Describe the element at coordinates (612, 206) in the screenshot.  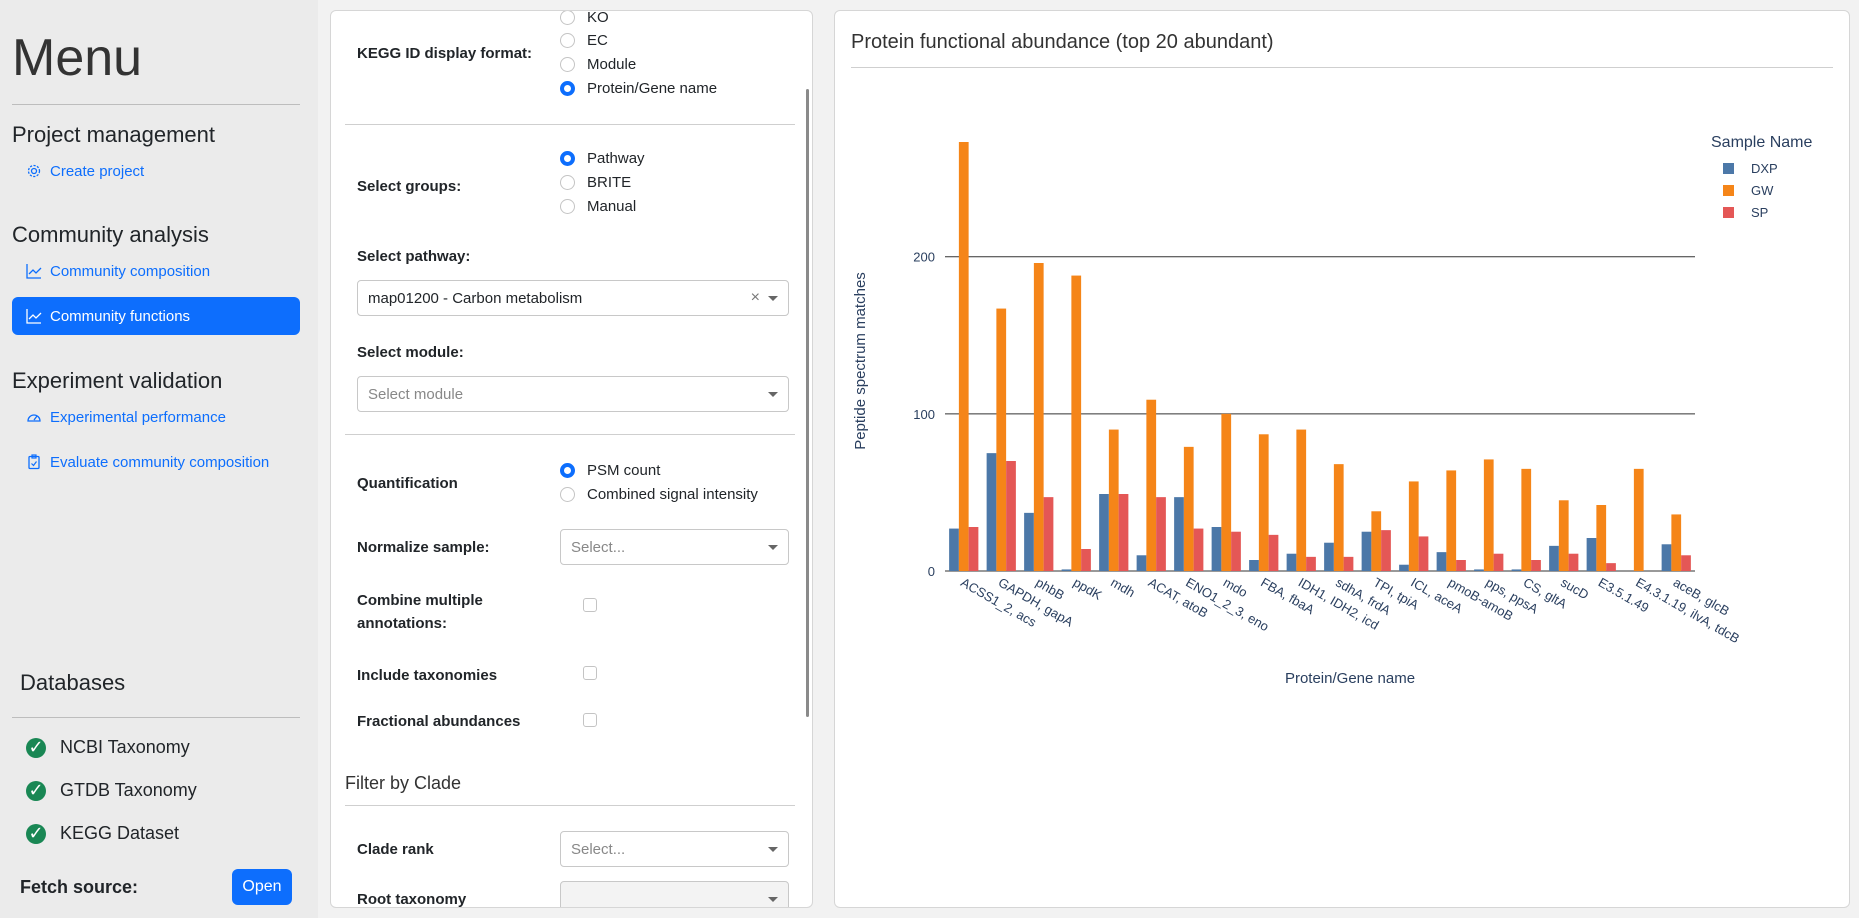
I see `radio-label: Manual` at that location.